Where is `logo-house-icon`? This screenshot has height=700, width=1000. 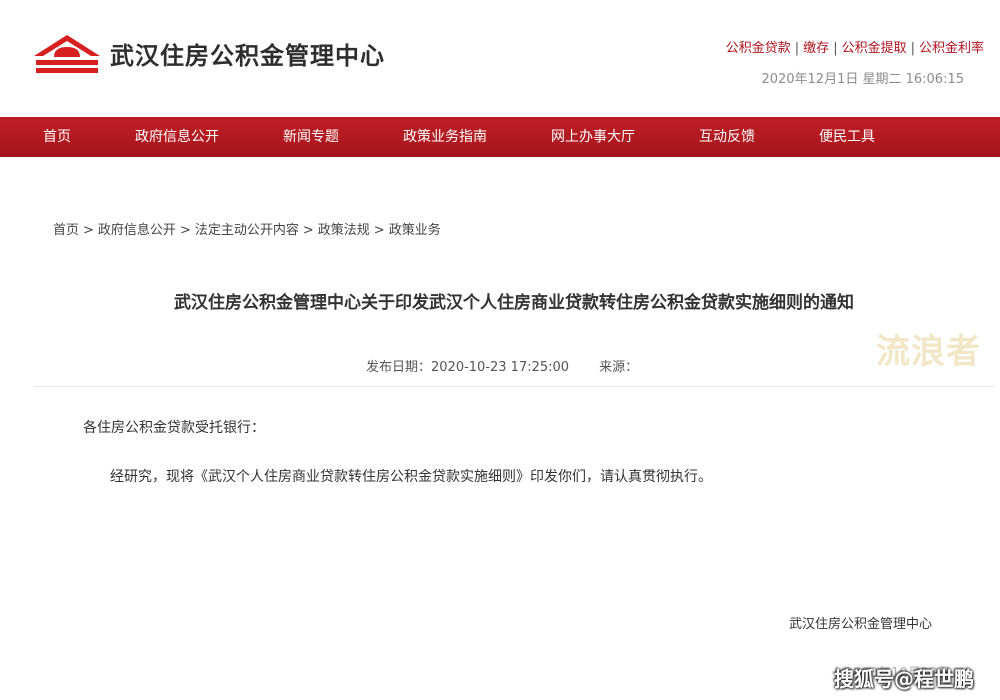
logo-house-icon is located at coordinates (67, 54).